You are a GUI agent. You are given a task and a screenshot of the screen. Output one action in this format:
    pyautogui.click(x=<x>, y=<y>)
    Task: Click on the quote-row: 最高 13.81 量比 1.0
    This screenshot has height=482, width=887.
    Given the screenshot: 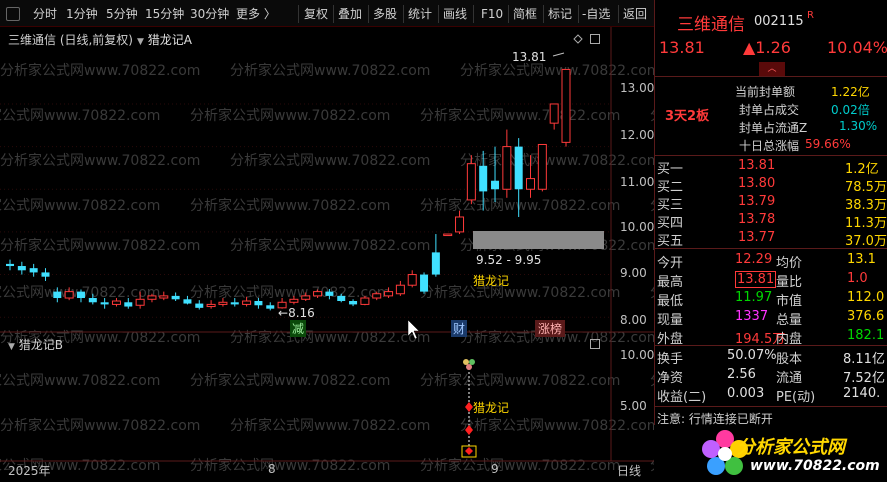 What is the action you would take?
    pyautogui.click(x=771, y=280)
    